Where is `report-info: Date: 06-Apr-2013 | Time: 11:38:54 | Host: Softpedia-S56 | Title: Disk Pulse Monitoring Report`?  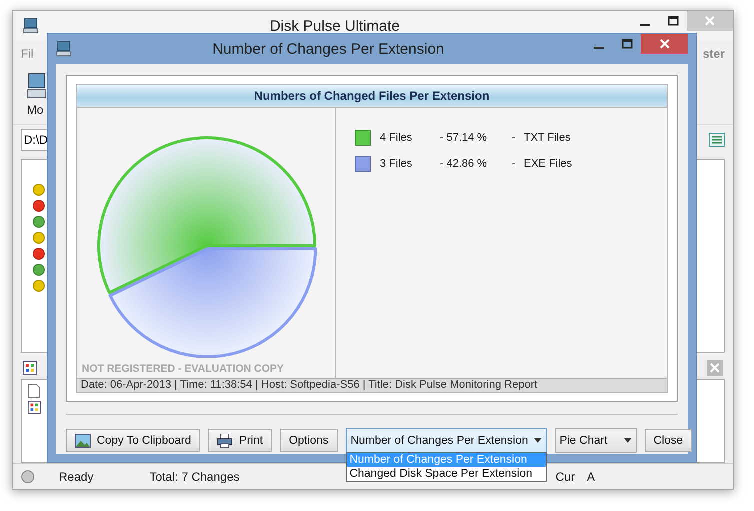 report-info: Date: 06-Apr-2013 | Time: 11:38:54 | Host: Softpedia-S56 | Title: Disk Pulse Monitoring Report is located at coordinates (372, 385).